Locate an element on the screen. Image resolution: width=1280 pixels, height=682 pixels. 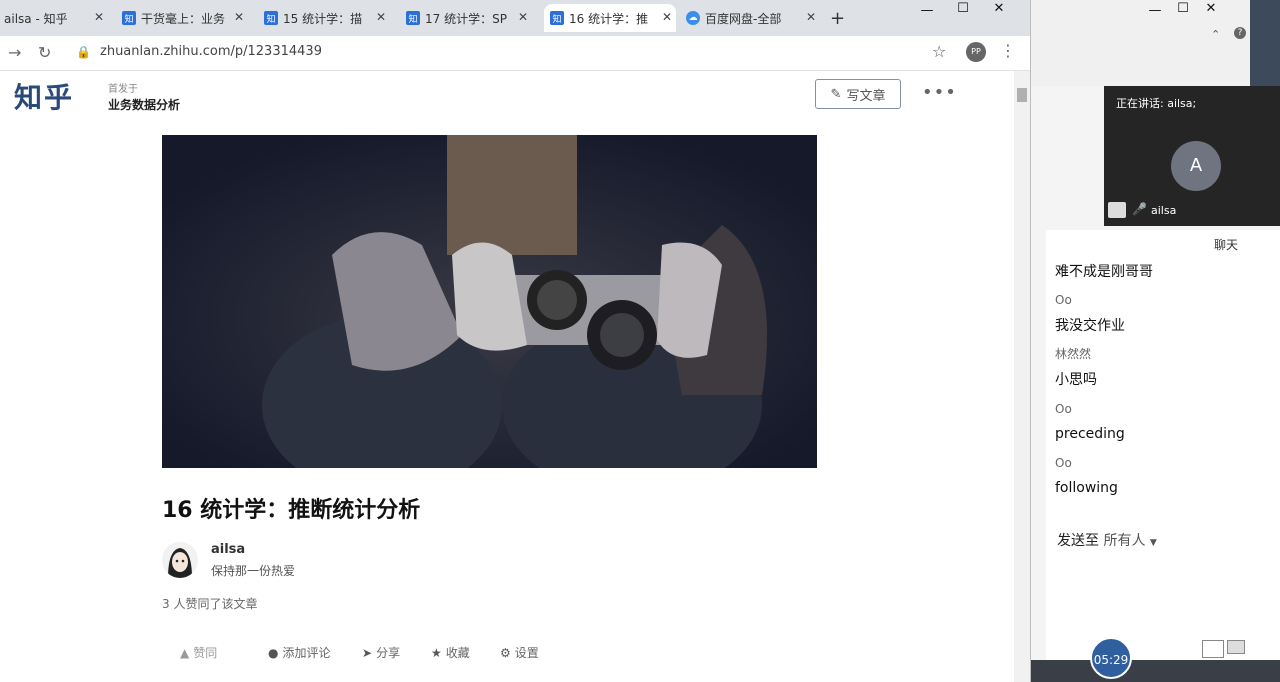
favorite-label: 收藏 is located at coordinates (457, 653).